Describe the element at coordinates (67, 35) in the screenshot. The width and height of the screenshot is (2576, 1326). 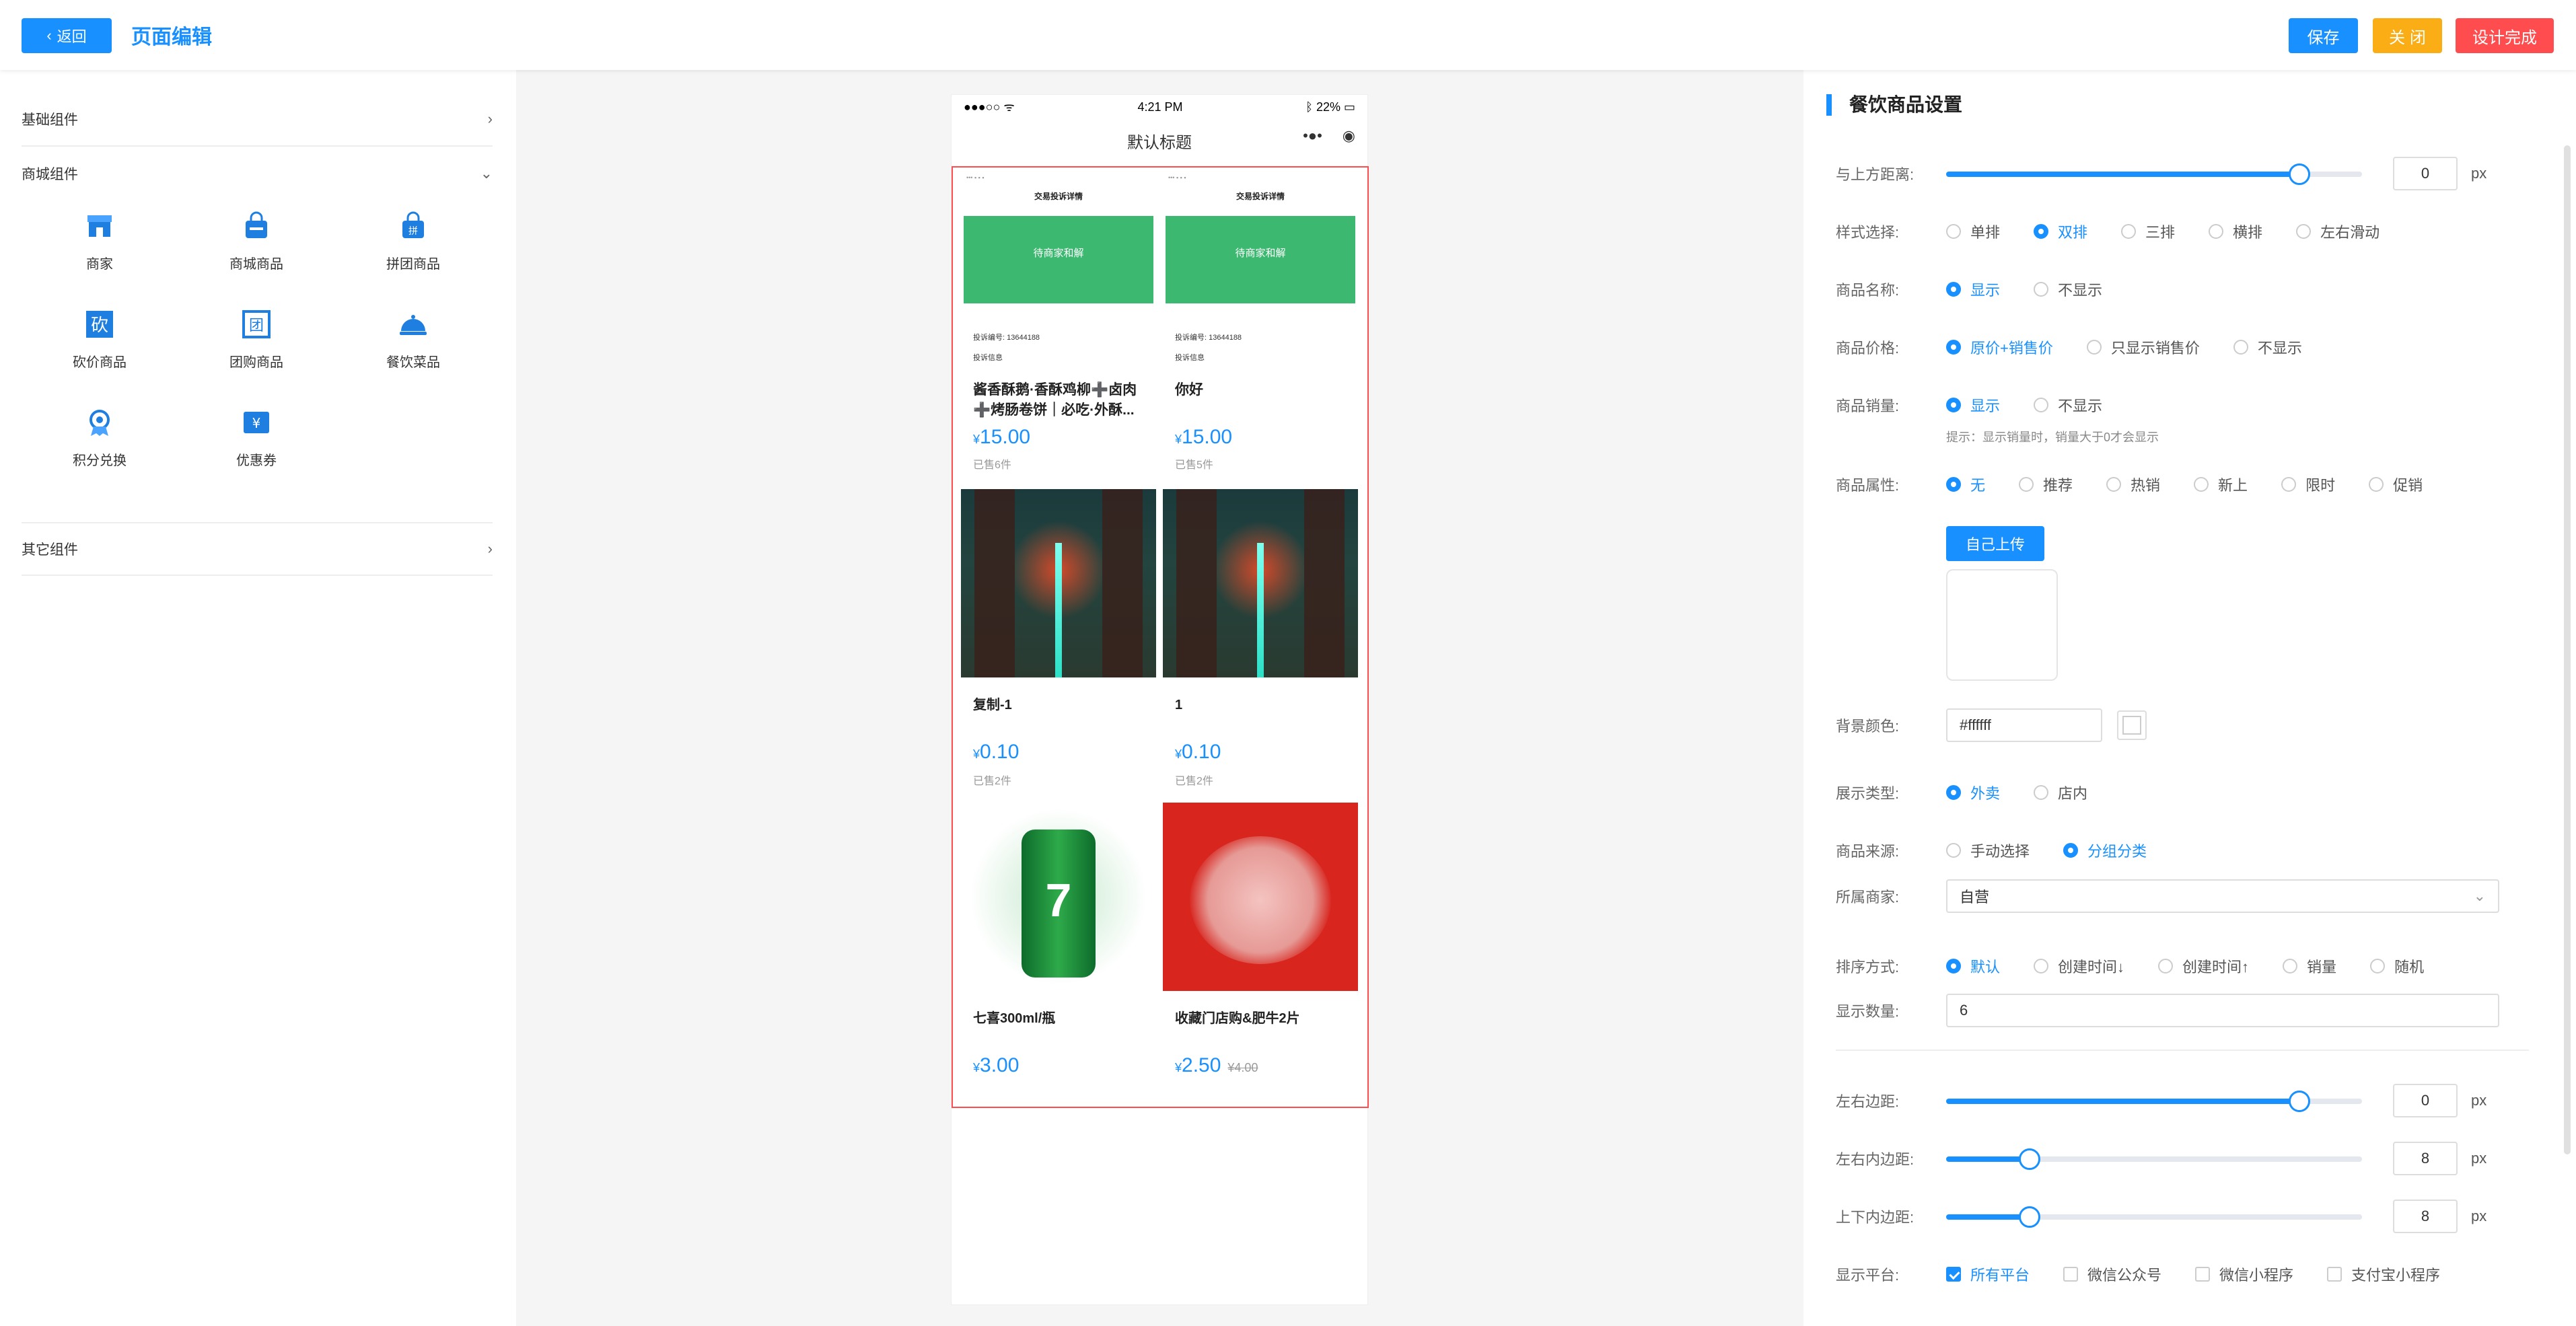
I see `back-button: ‹ 返回` at that location.